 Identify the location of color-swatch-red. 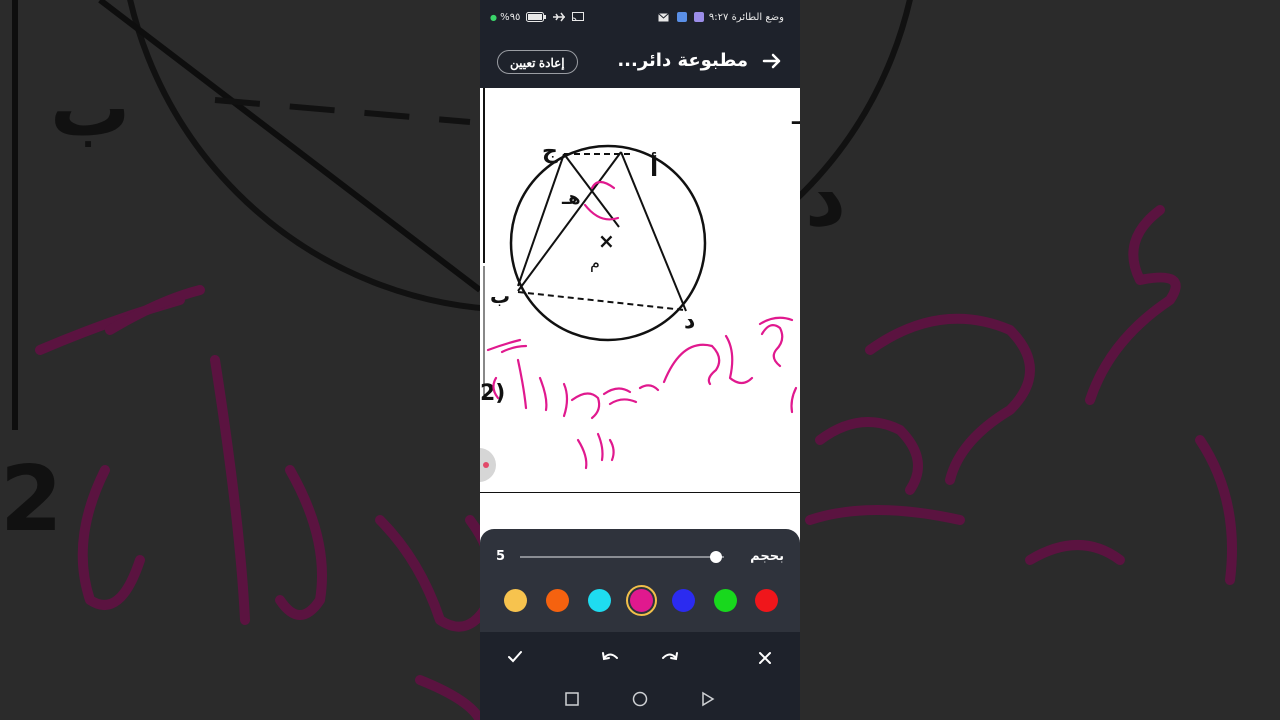
(766, 600).